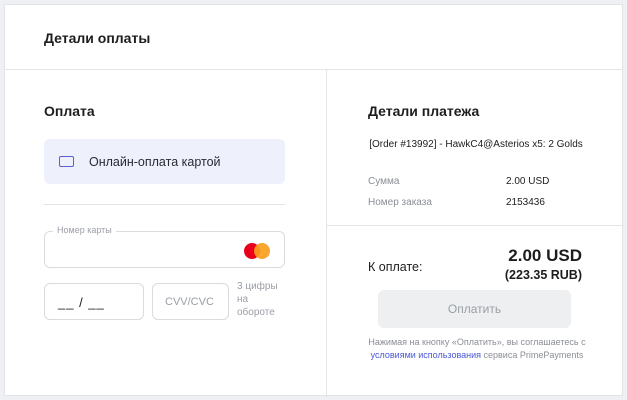 The image size is (627, 400). What do you see at coordinates (474, 309) in the screenshot?
I see `pay-button: Оплатить` at bounding box center [474, 309].